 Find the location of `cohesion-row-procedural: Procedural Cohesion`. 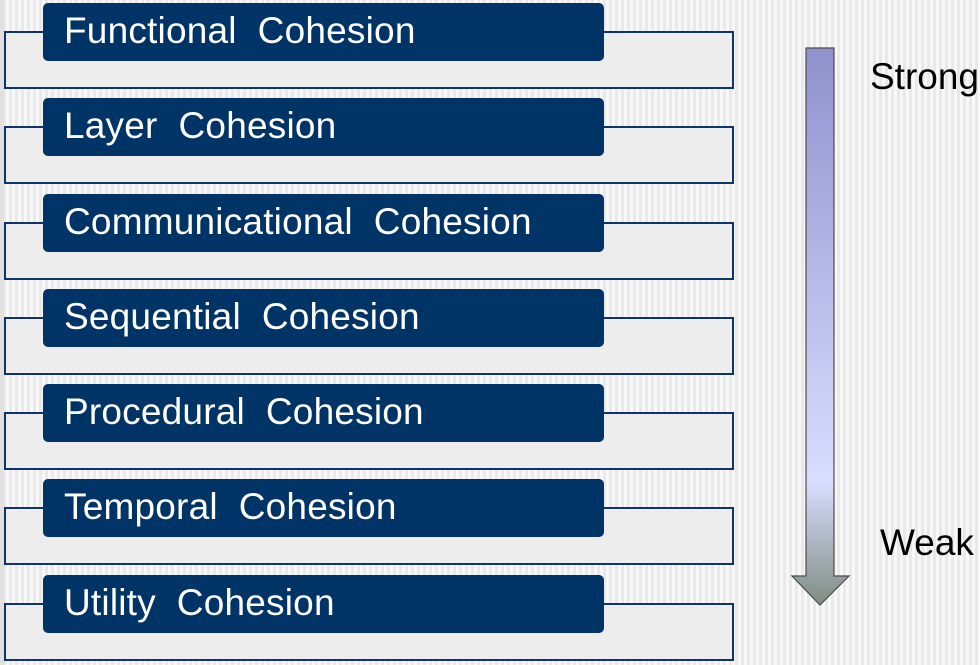

cohesion-row-procedural: Procedural Cohesion is located at coordinates (370, 429).